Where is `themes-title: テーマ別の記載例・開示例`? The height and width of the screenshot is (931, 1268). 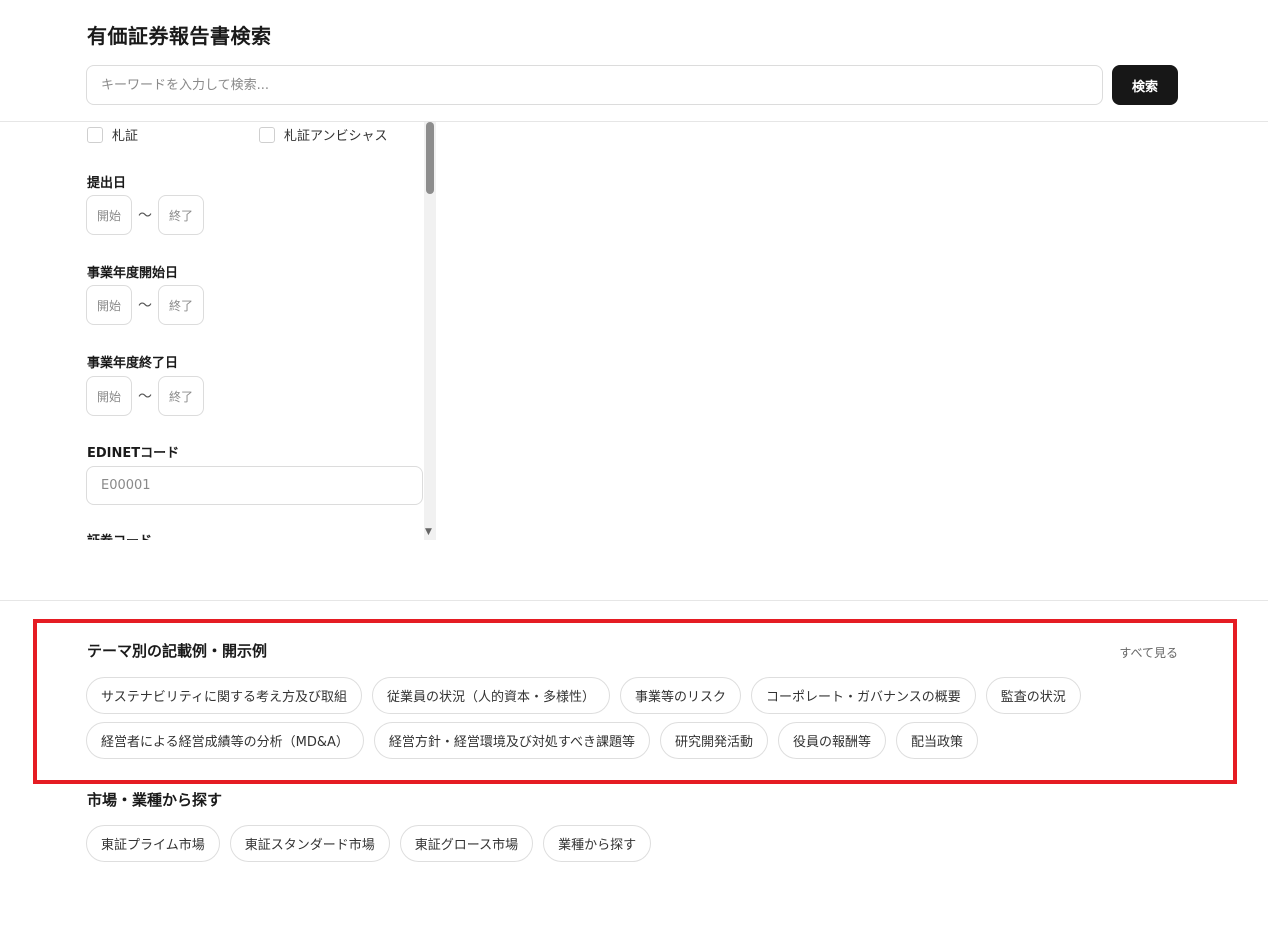
themes-title: テーマ別の記載例・開示例 is located at coordinates (177, 651).